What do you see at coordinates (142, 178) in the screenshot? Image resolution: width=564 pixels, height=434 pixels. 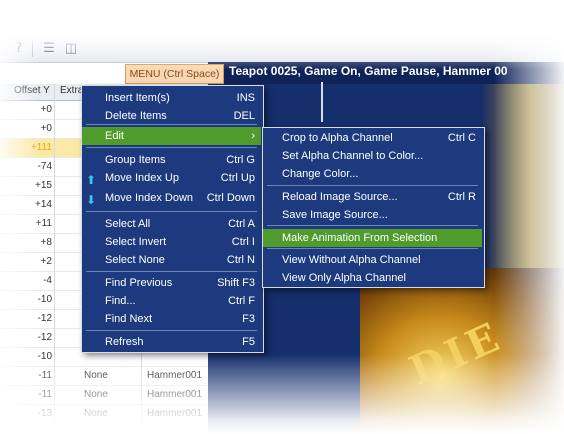 I see `menu-item-label: Move Index Up` at bounding box center [142, 178].